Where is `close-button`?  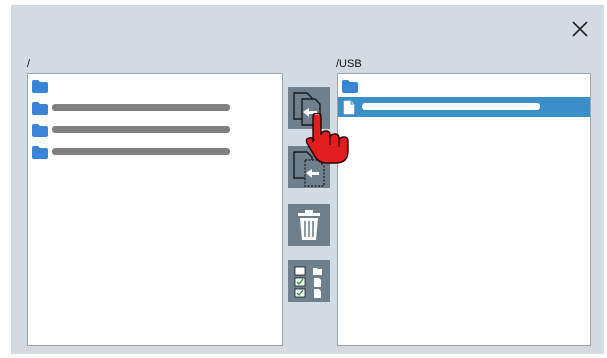 close-button is located at coordinates (580, 29).